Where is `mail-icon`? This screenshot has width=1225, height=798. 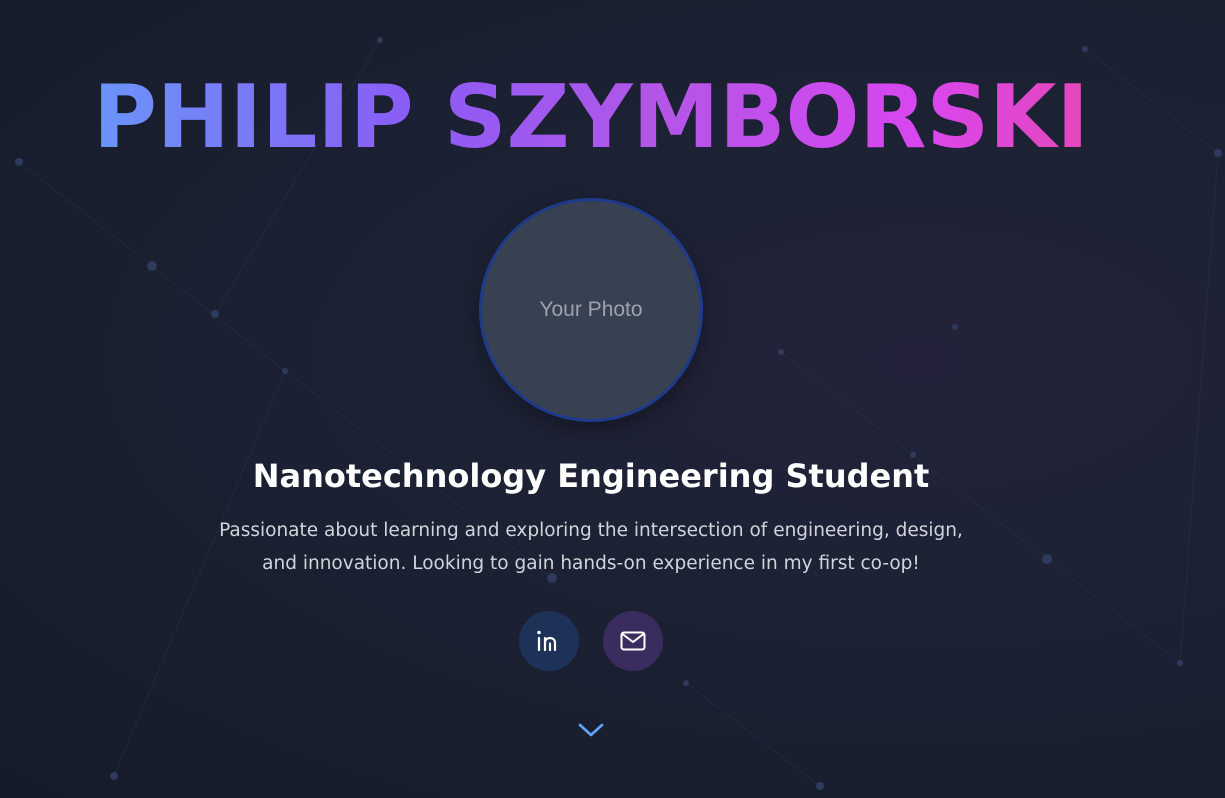
mail-icon is located at coordinates (633, 641).